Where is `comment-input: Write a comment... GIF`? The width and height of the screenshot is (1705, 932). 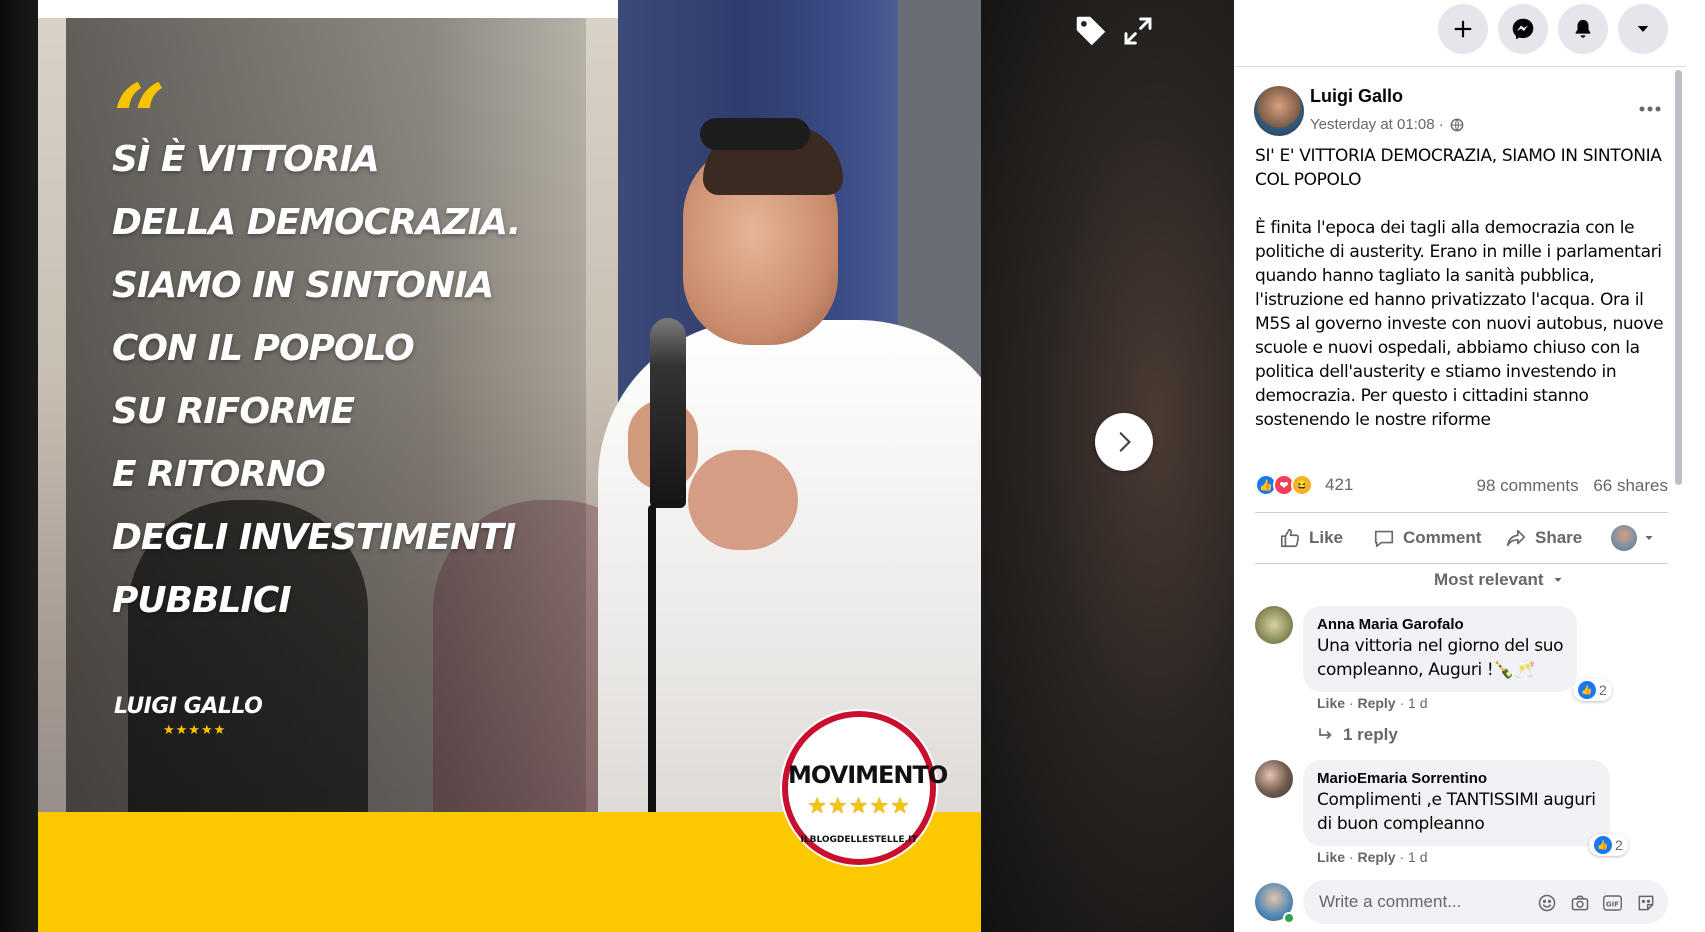
comment-input: Write a comment... GIF is located at coordinates (1485, 902).